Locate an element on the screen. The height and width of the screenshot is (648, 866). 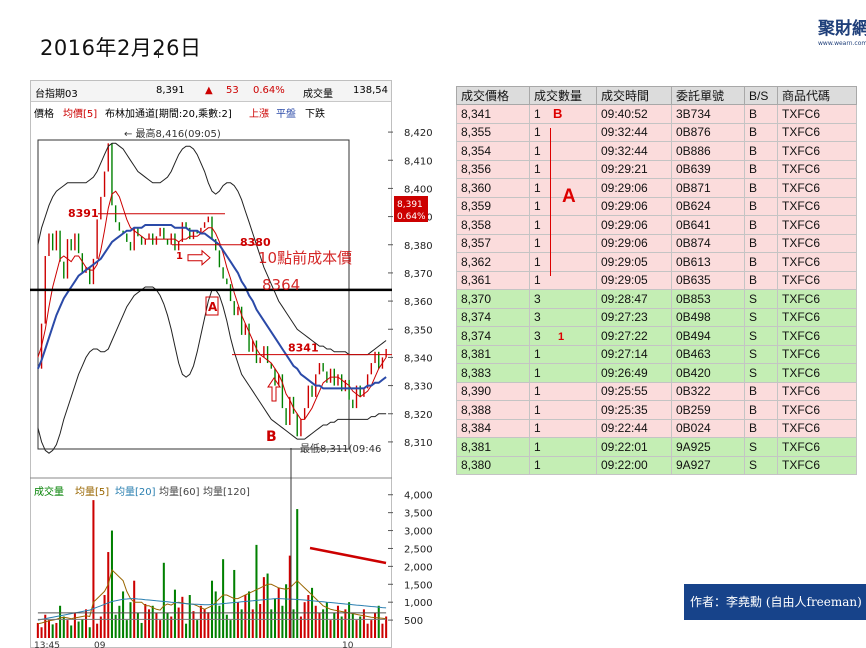
table-cell-order: 0B463 is located at coordinates (708, 354).